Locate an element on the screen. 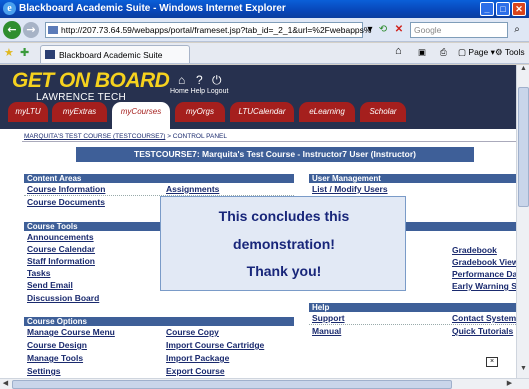 Image resolution: width=529 pixels, height=389 pixels. link-tasks: Tasks is located at coordinates (38, 273).